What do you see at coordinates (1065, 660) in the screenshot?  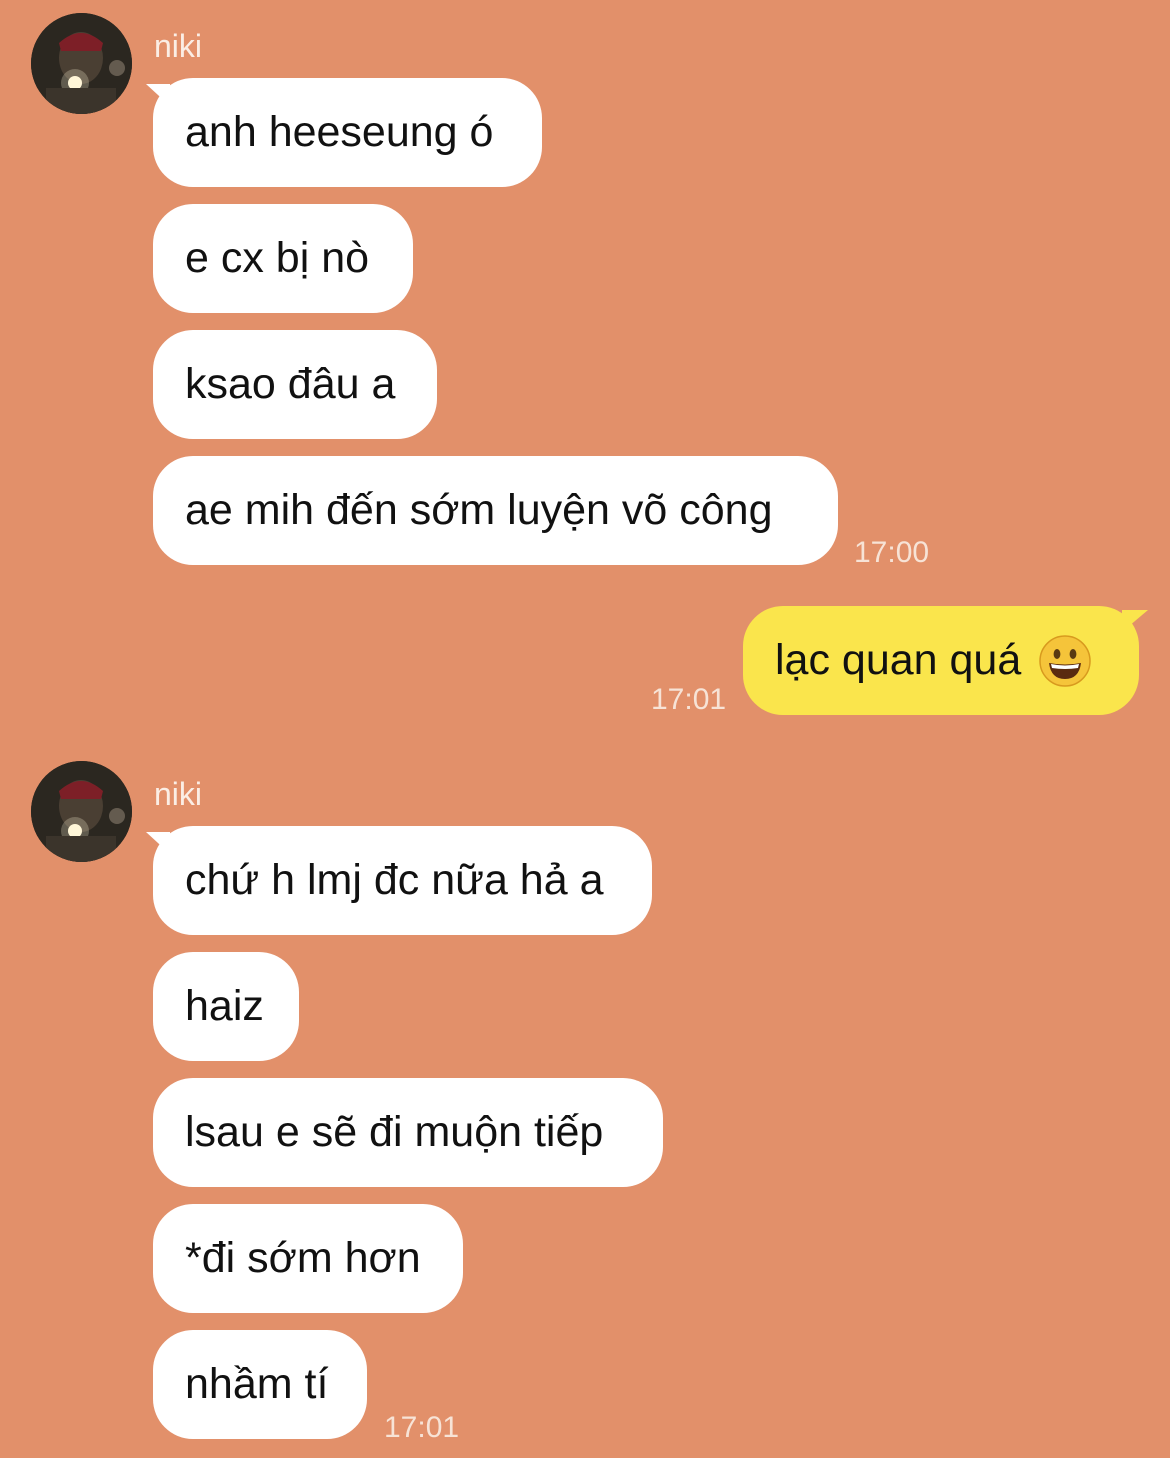 I see `grinning-face-emoji-icon` at bounding box center [1065, 660].